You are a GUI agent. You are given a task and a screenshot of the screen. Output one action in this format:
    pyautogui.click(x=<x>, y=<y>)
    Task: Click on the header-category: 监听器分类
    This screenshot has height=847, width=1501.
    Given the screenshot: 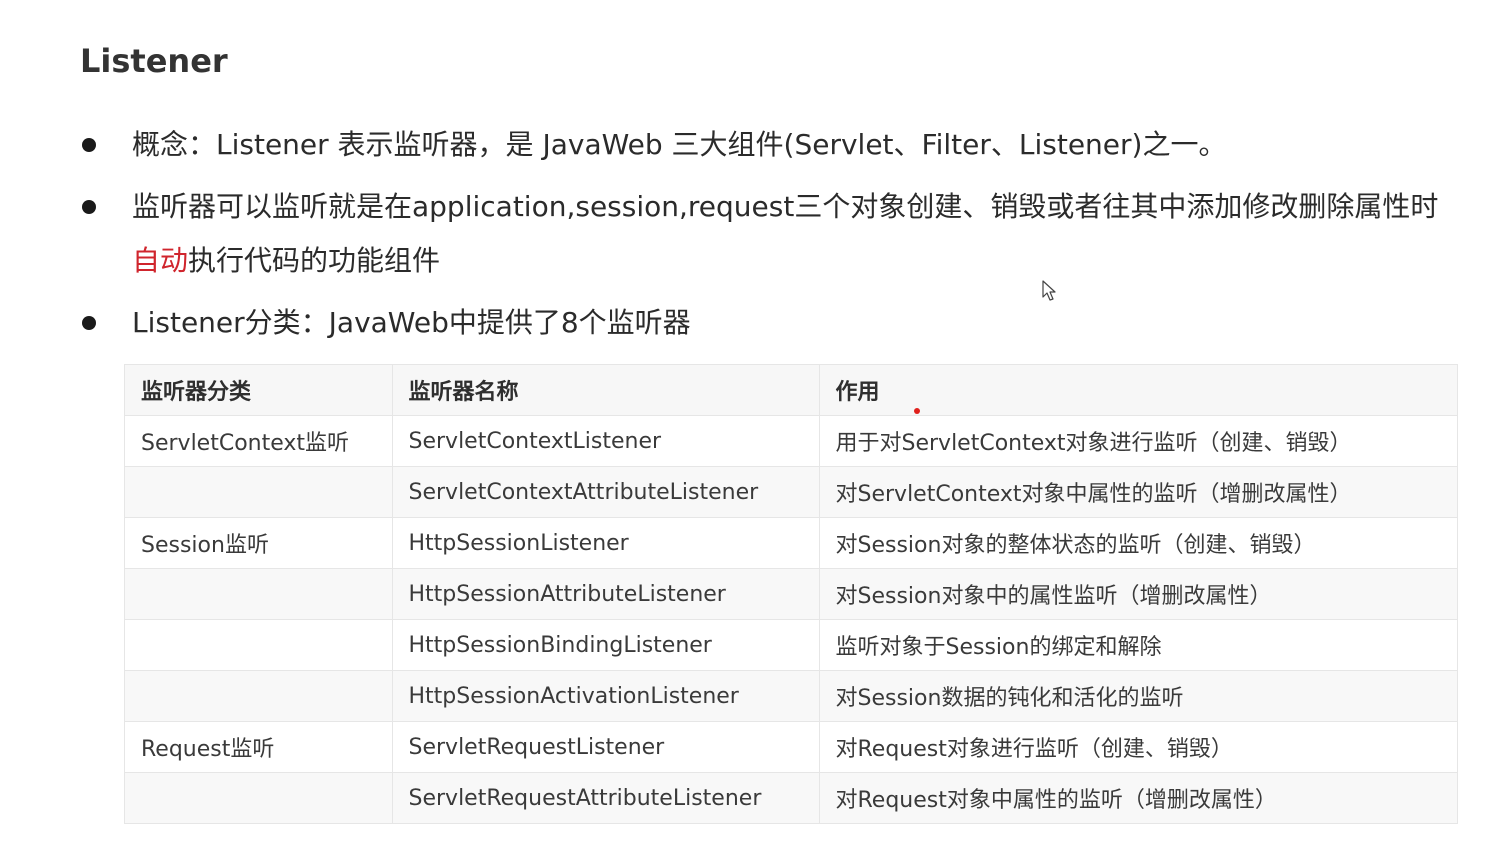 What is the action you would take?
    pyautogui.click(x=259, y=390)
    